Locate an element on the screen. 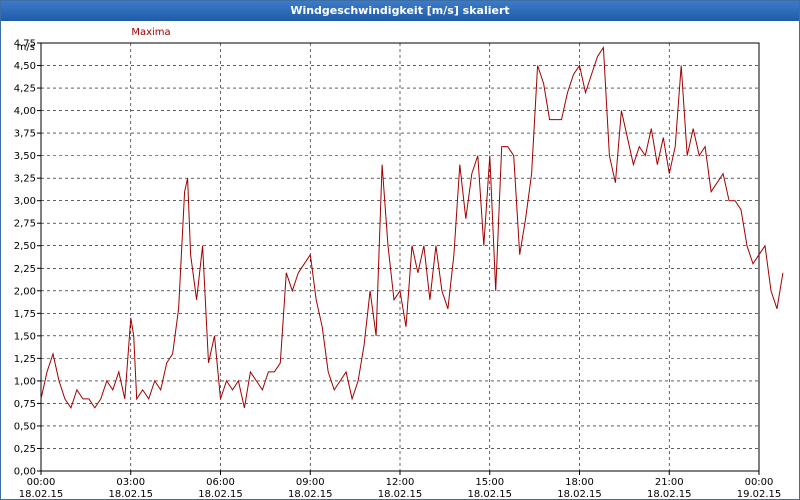  y-tick-label: 4,50 is located at coordinates (25, 66).